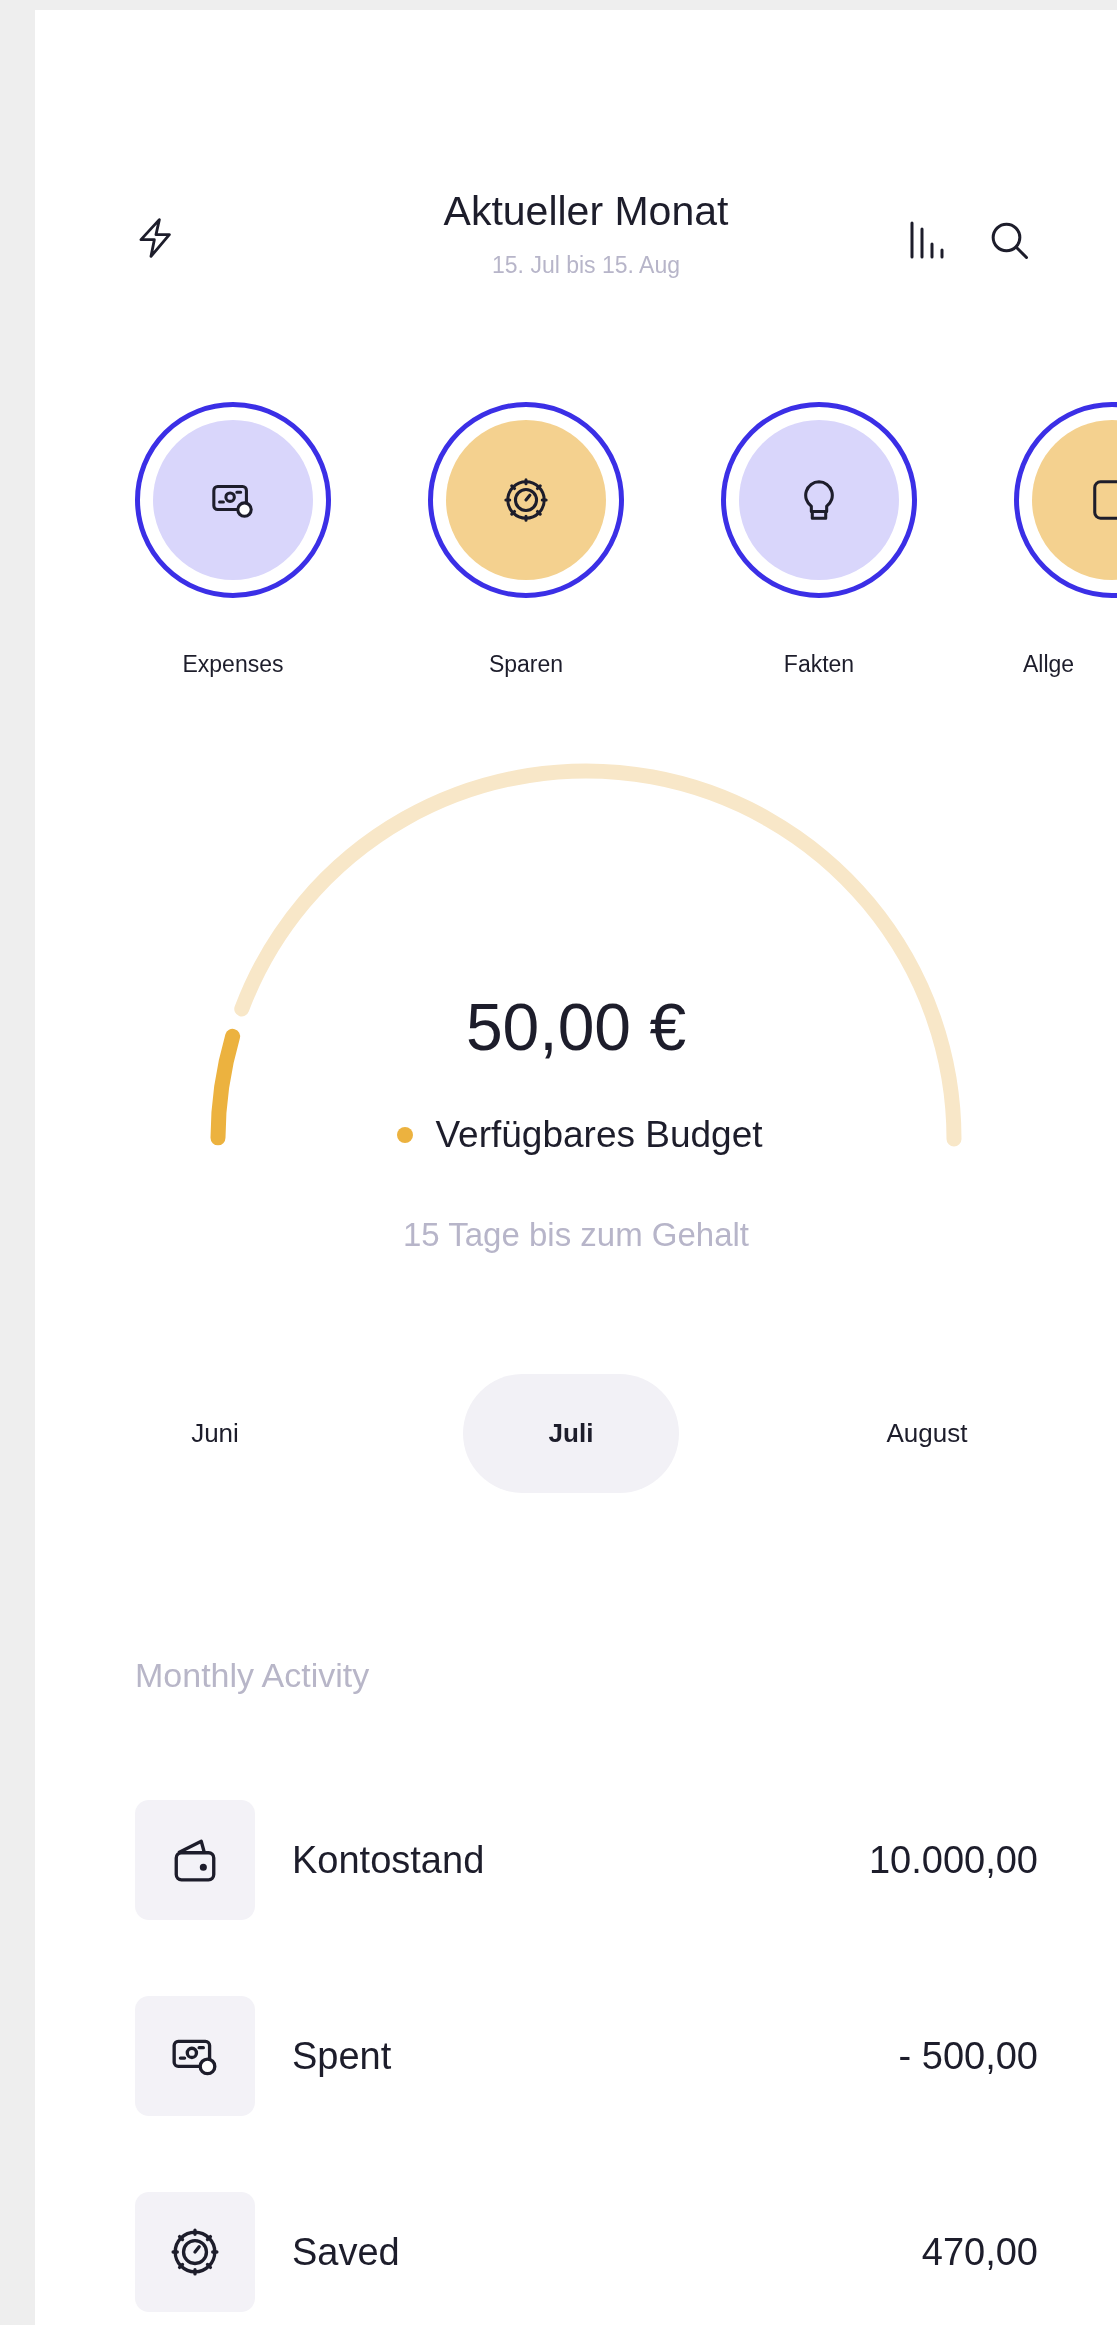  What do you see at coordinates (1009, 240) in the screenshot?
I see `search-icon` at bounding box center [1009, 240].